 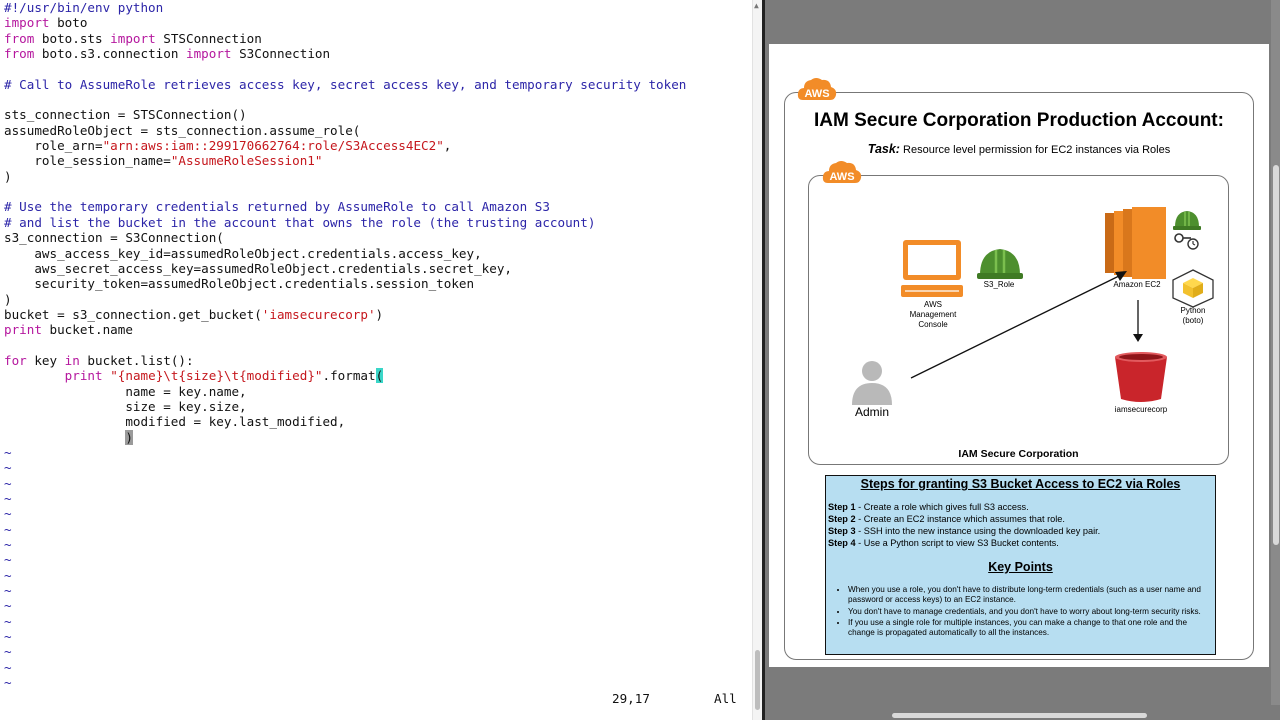 I want to click on cursor-position: 29,17, so click(x=631, y=698).